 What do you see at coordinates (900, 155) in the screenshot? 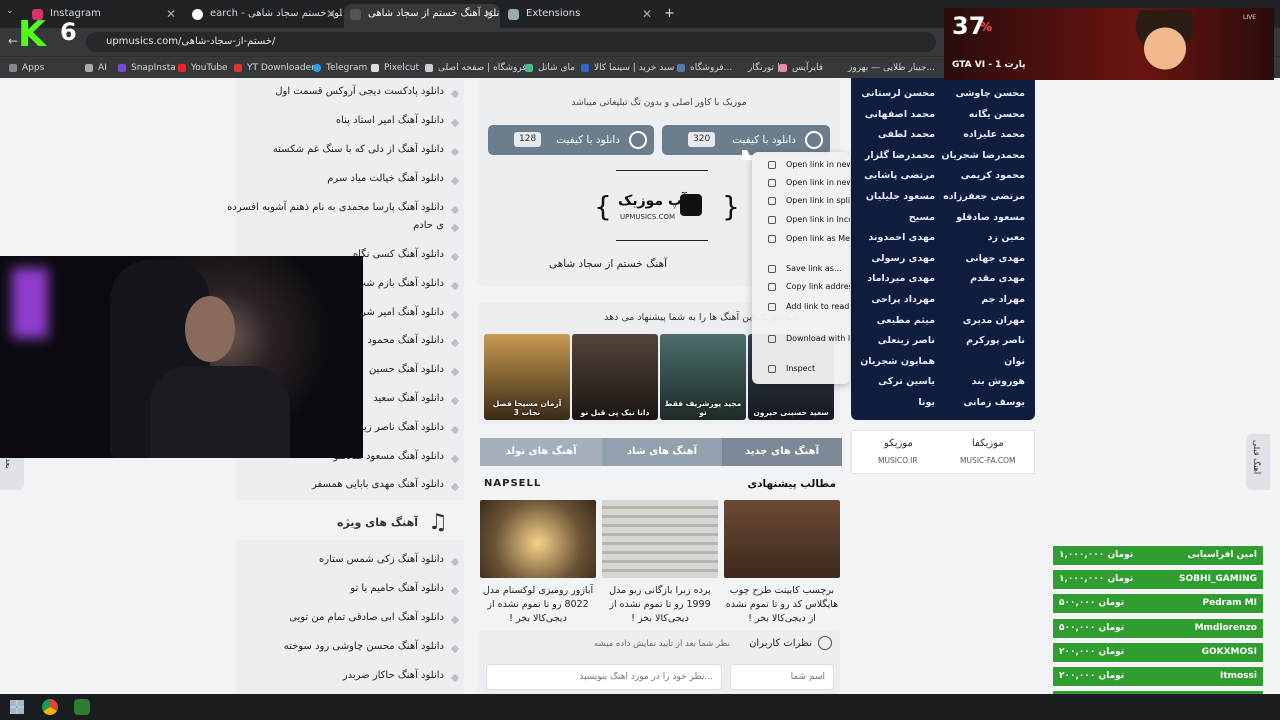
I see `artist-link: محمدرضا گلزار` at bounding box center [900, 155].